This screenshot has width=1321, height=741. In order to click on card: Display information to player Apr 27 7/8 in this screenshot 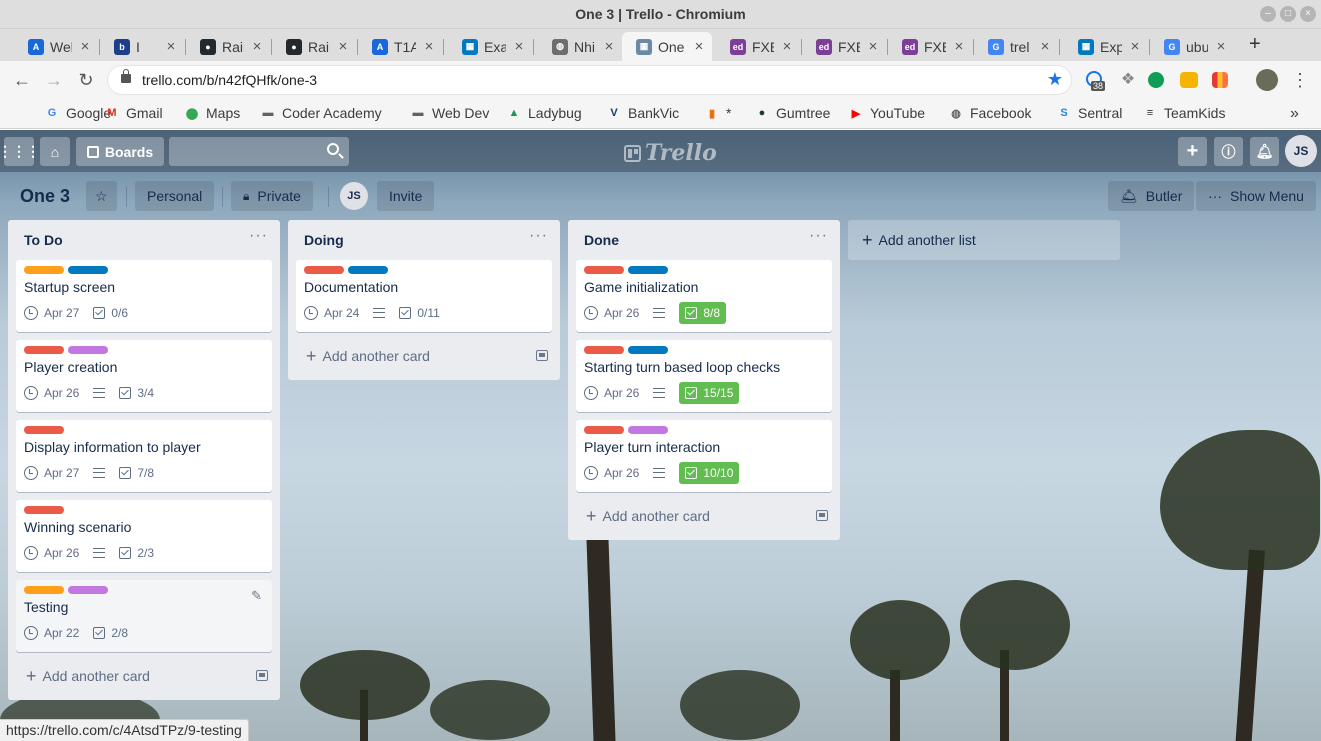, I will do `click(144, 456)`.